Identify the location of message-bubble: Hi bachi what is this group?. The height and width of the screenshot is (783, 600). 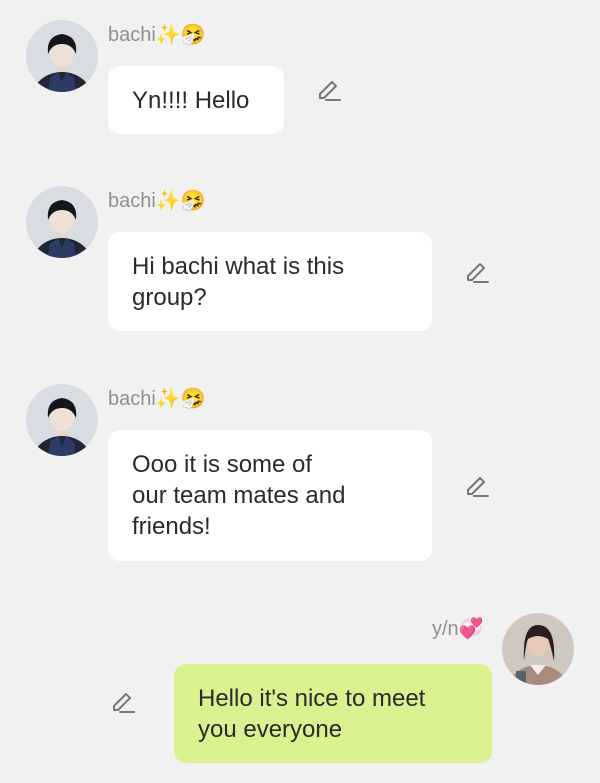
(270, 281).